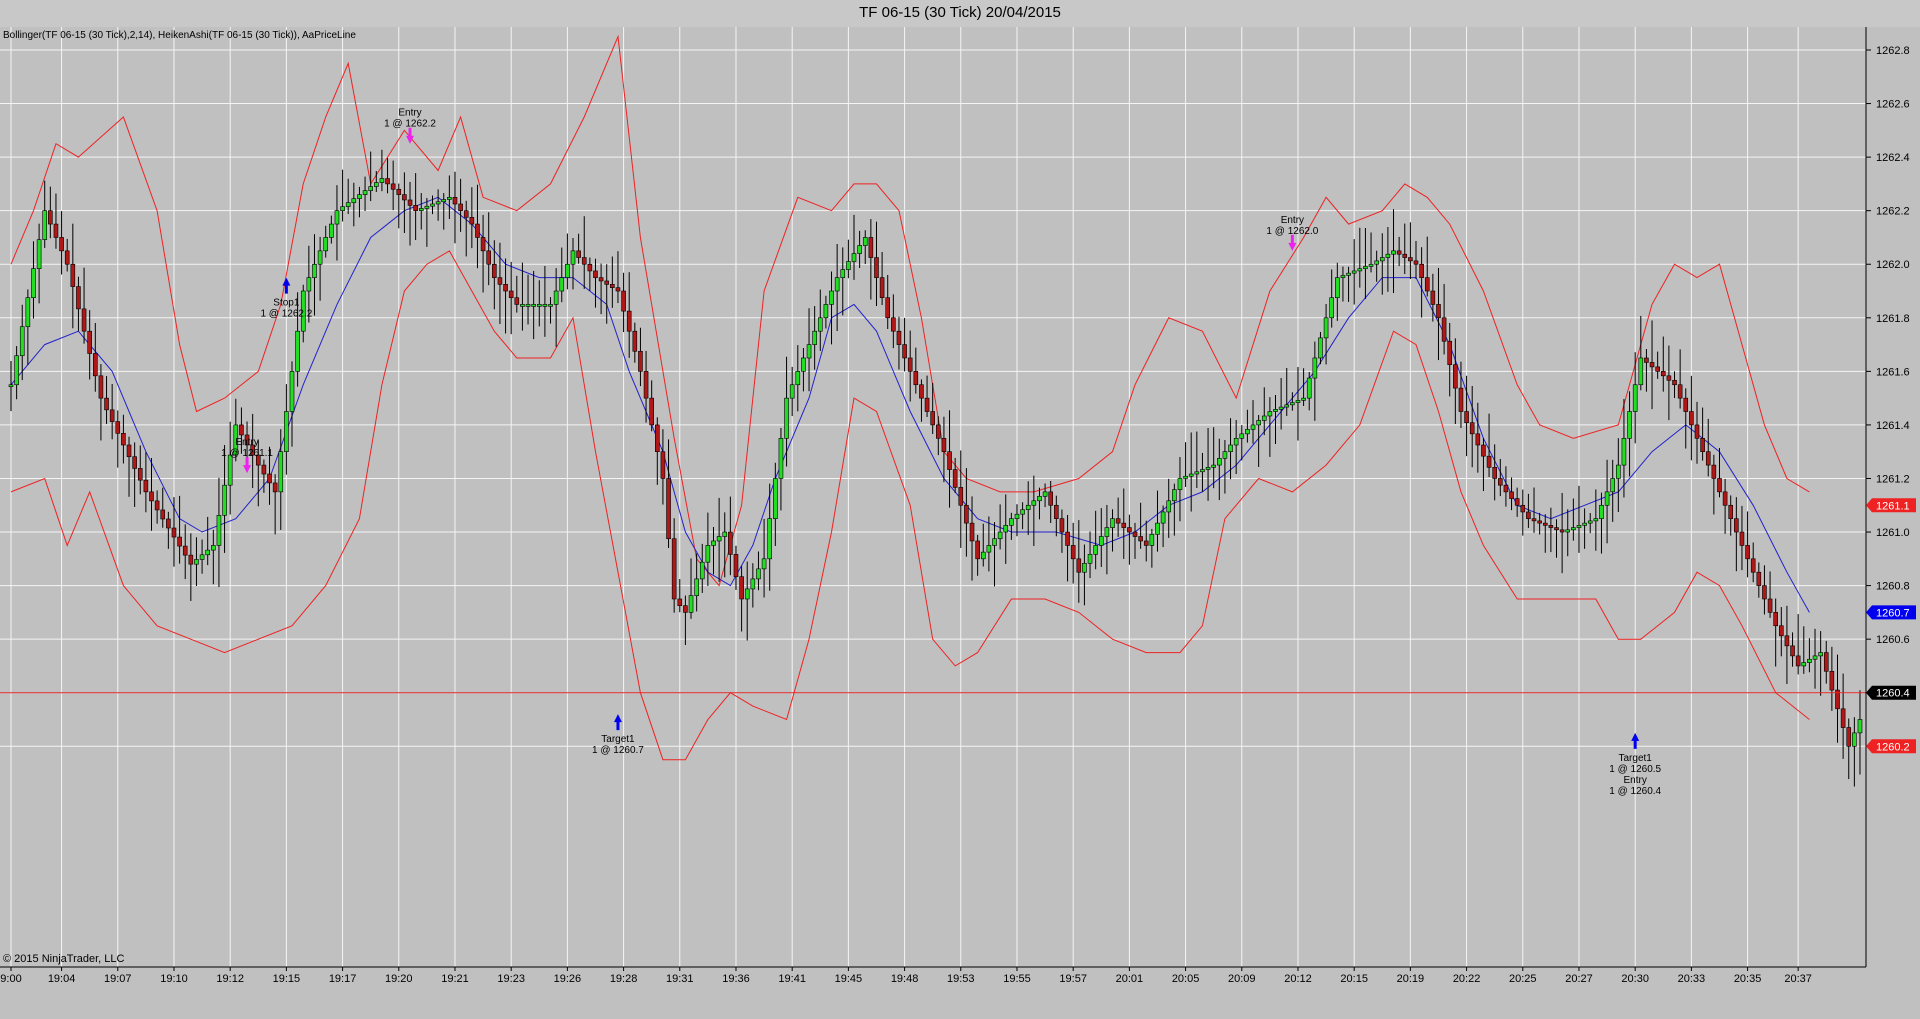 This screenshot has height=1019, width=1920. What do you see at coordinates (1893, 747) in the screenshot?
I see `y-axis-price-marker-label: 1260.2` at bounding box center [1893, 747].